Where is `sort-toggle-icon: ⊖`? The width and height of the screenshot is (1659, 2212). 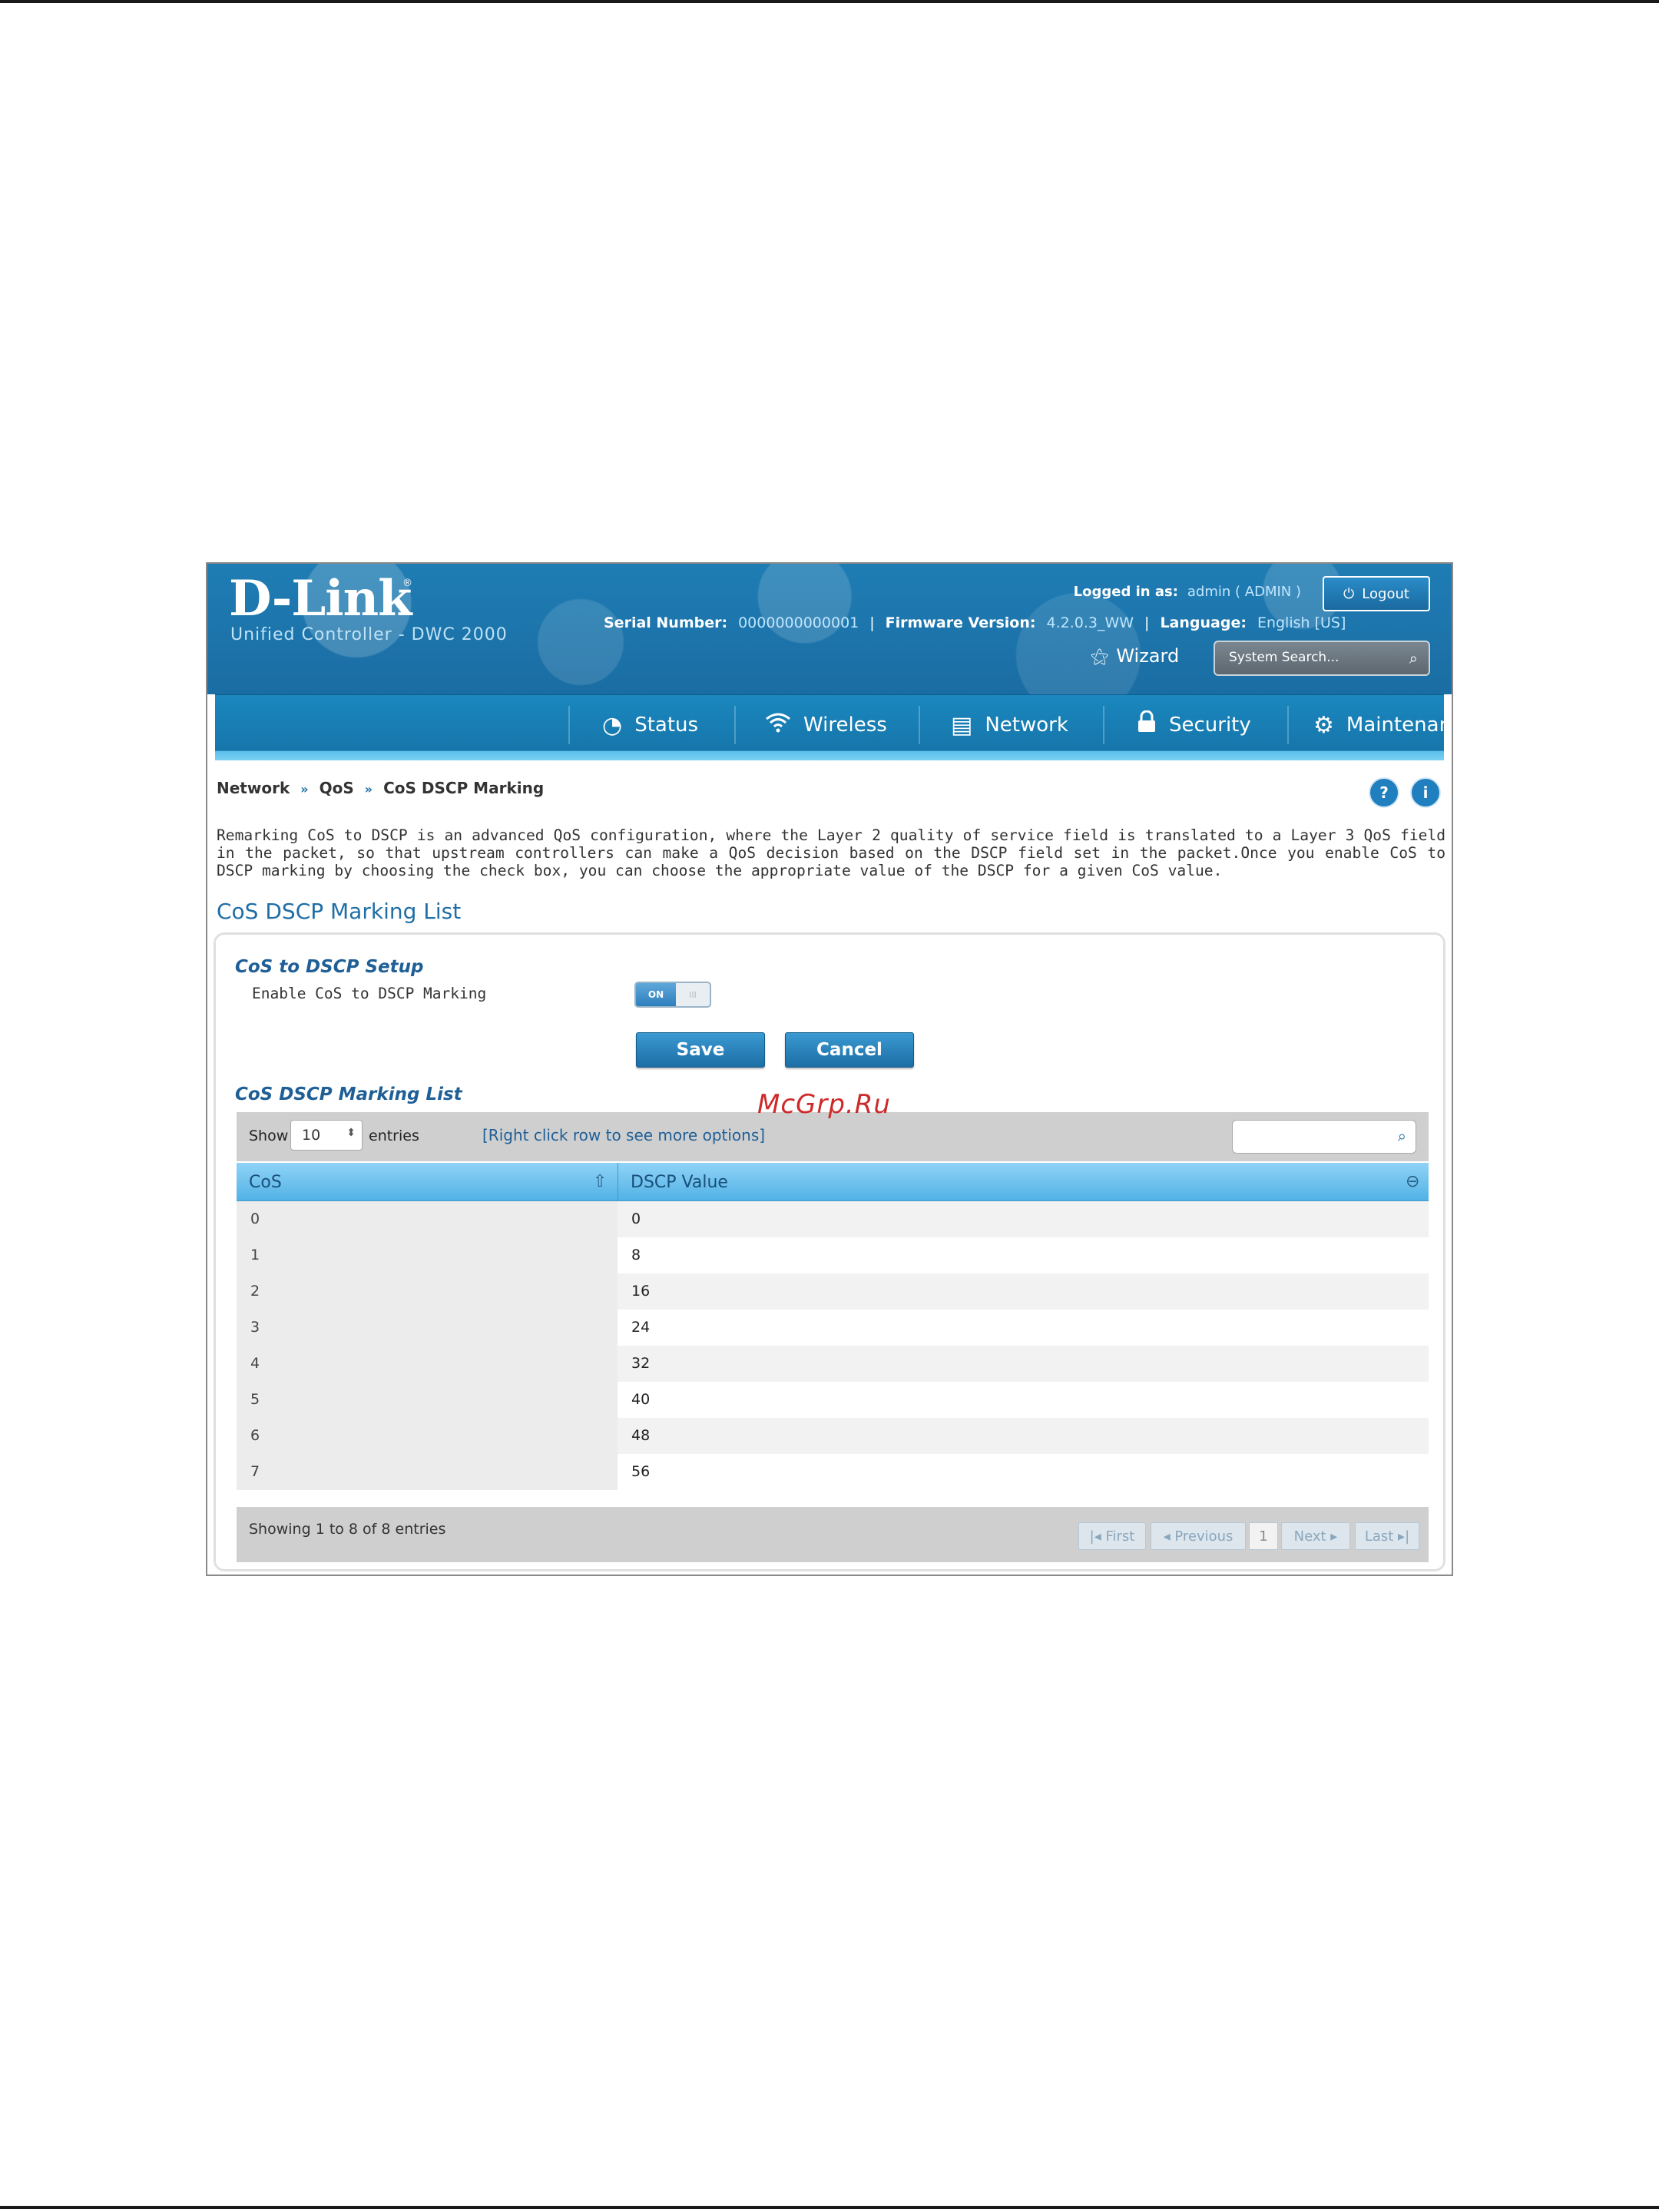
sort-toggle-icon: ⊖ is located at coordinates (1413, 1182).